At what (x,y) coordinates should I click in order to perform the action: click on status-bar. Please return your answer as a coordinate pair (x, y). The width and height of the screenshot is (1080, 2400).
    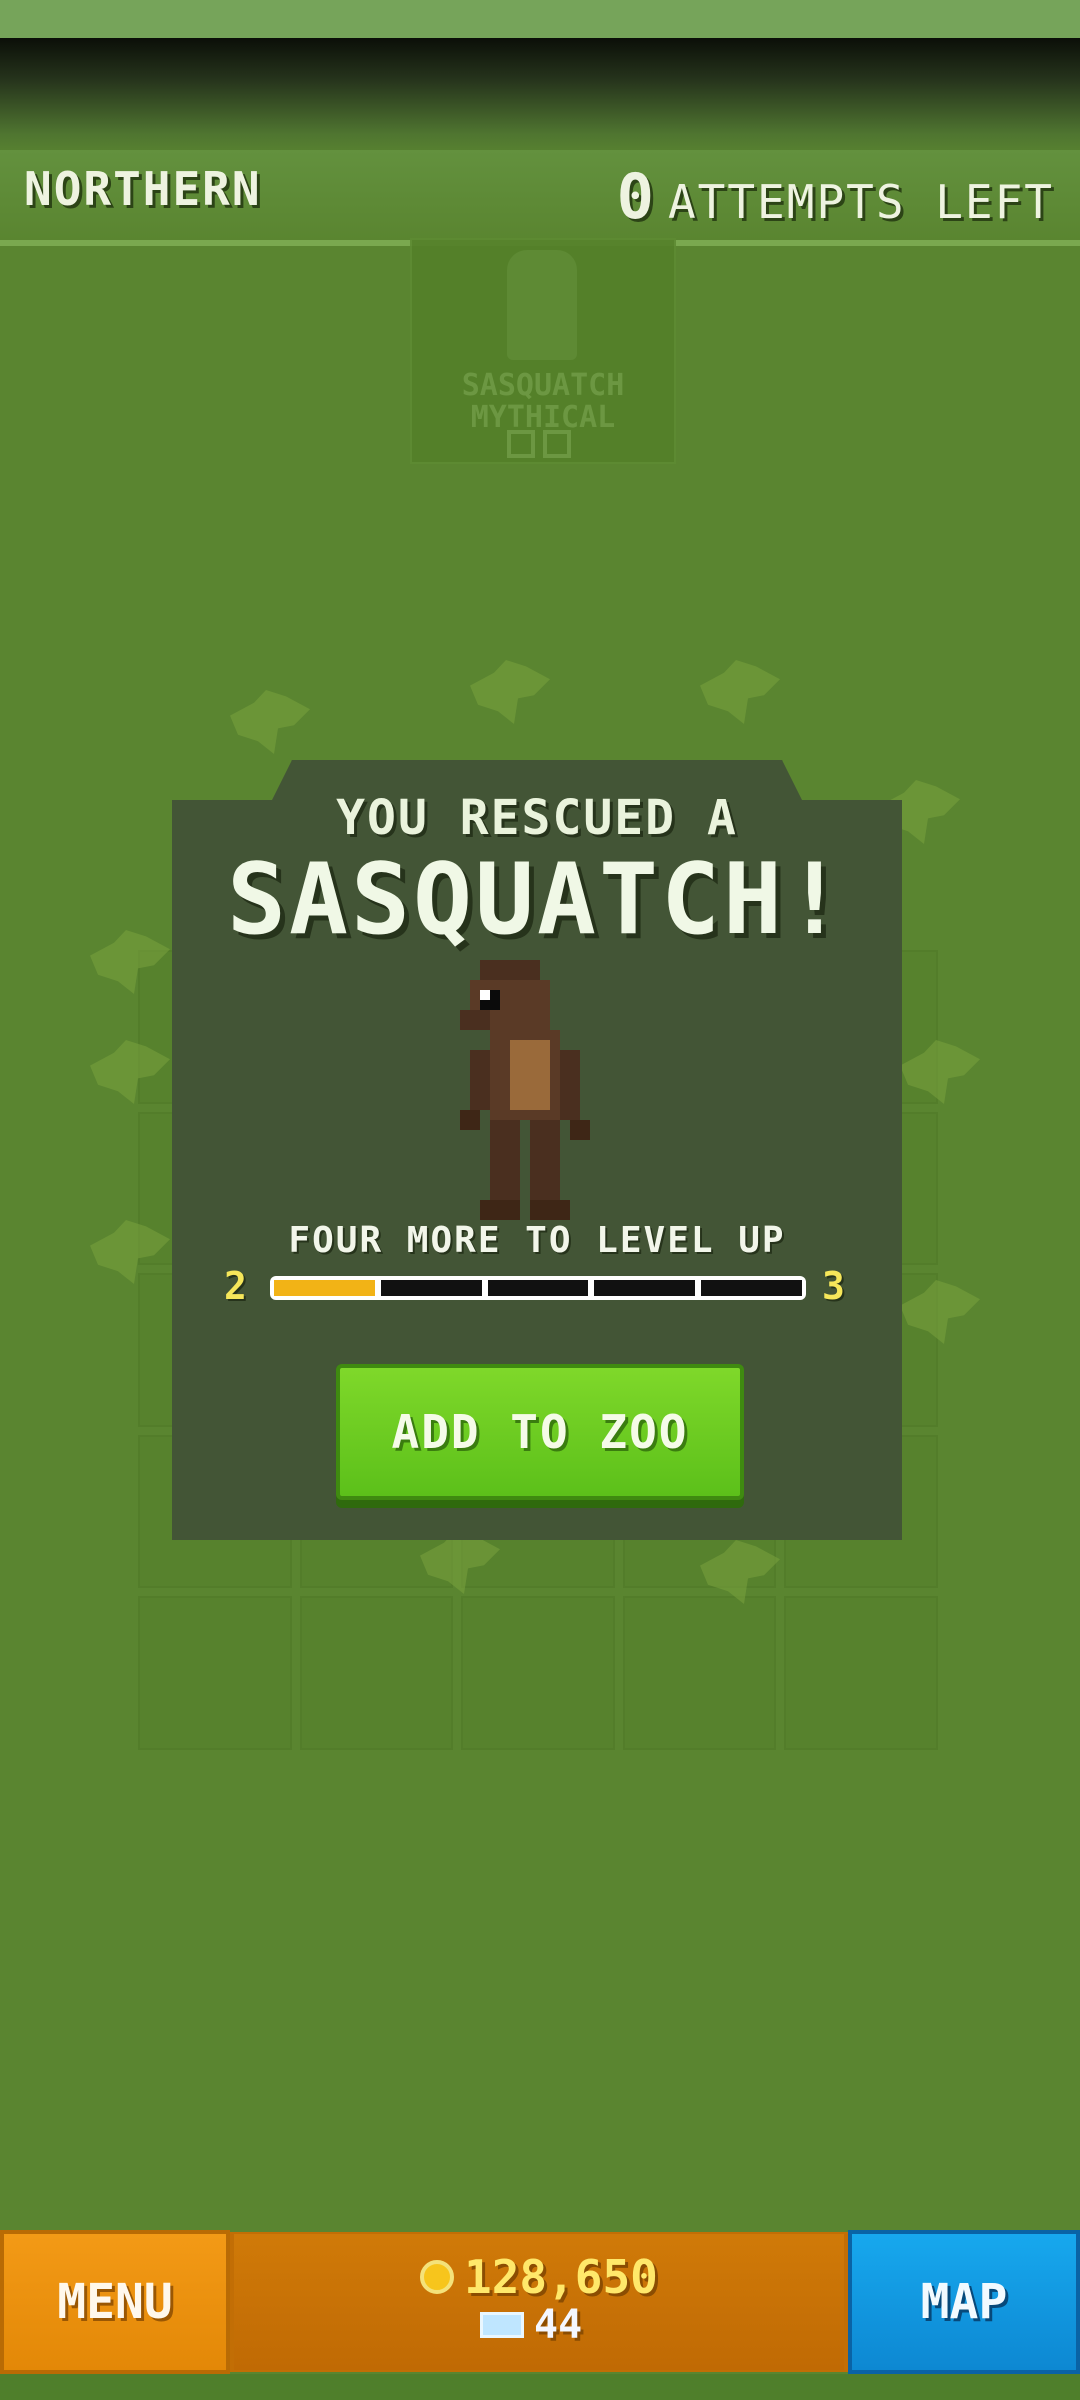
    Looking at the image, I should click on (540, 19).